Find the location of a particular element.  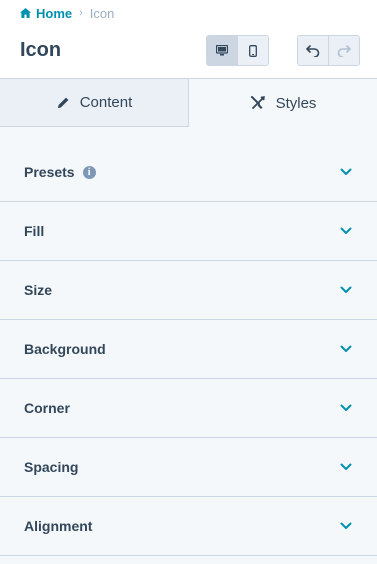

home-icon is located at coordinates (25, 13).